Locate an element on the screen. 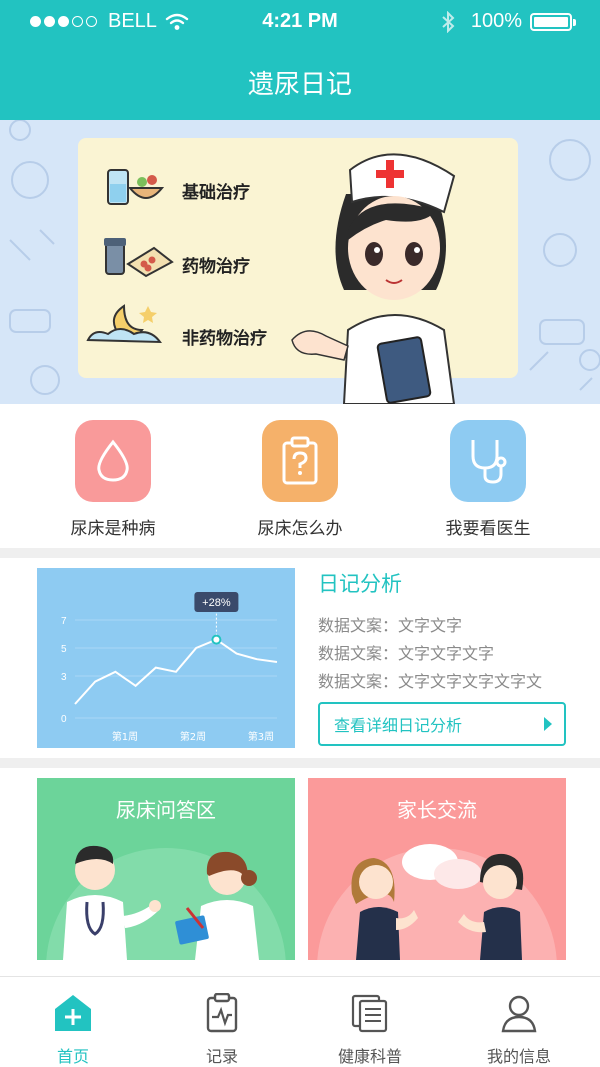 The height and width of the screenshot is (1067, 600). quick-entries: 尿床是种病 尿床怎么办 我要看医生 is located at coordinates (300, 476).